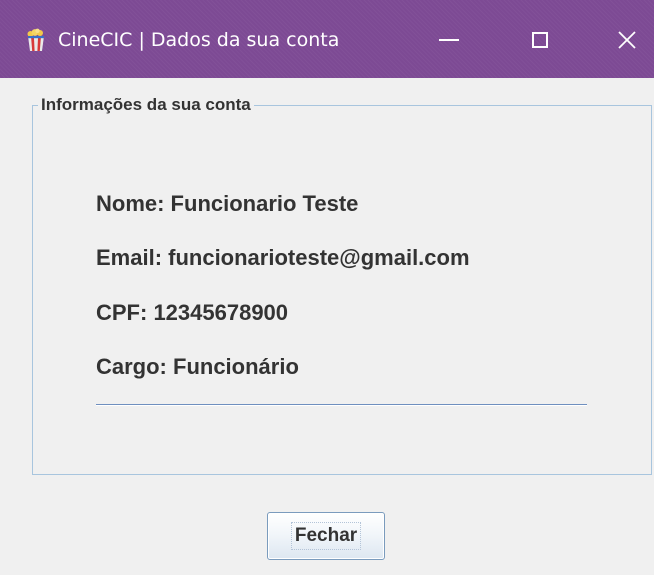 This screenshot has width=654, height=575. Describe the element at coordinates (192, 312) in the screenshot. I see `cpf-label: CPF: 12345678900` at that location.